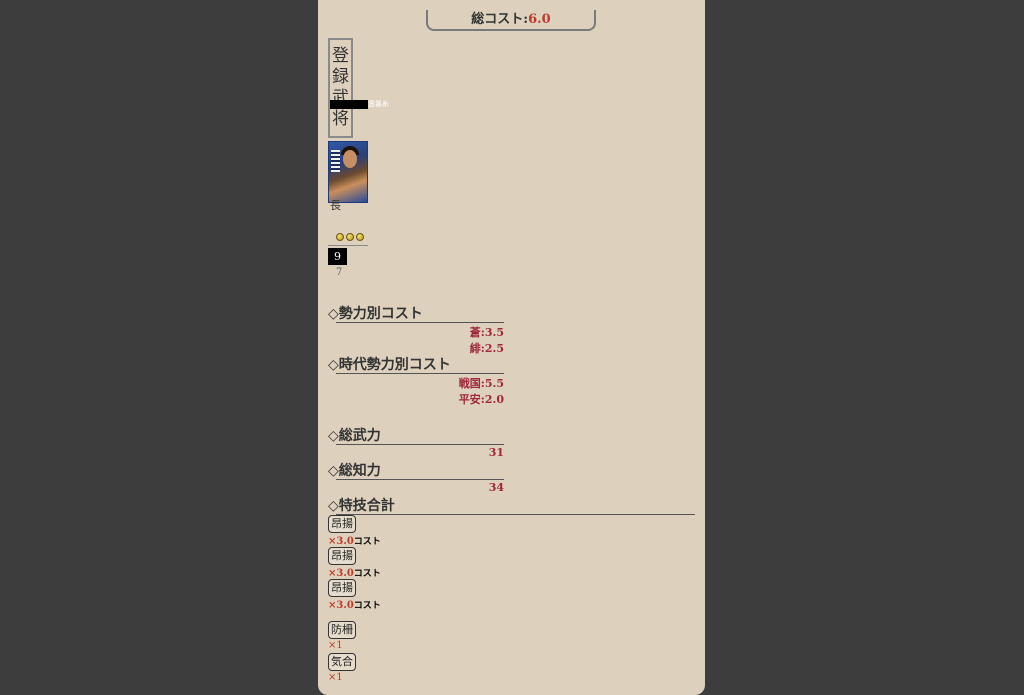 Image resolution: width=1024 pixels, height=695 pixels. I want to click on skills-title: ◇特技合計, so click(361, 506).